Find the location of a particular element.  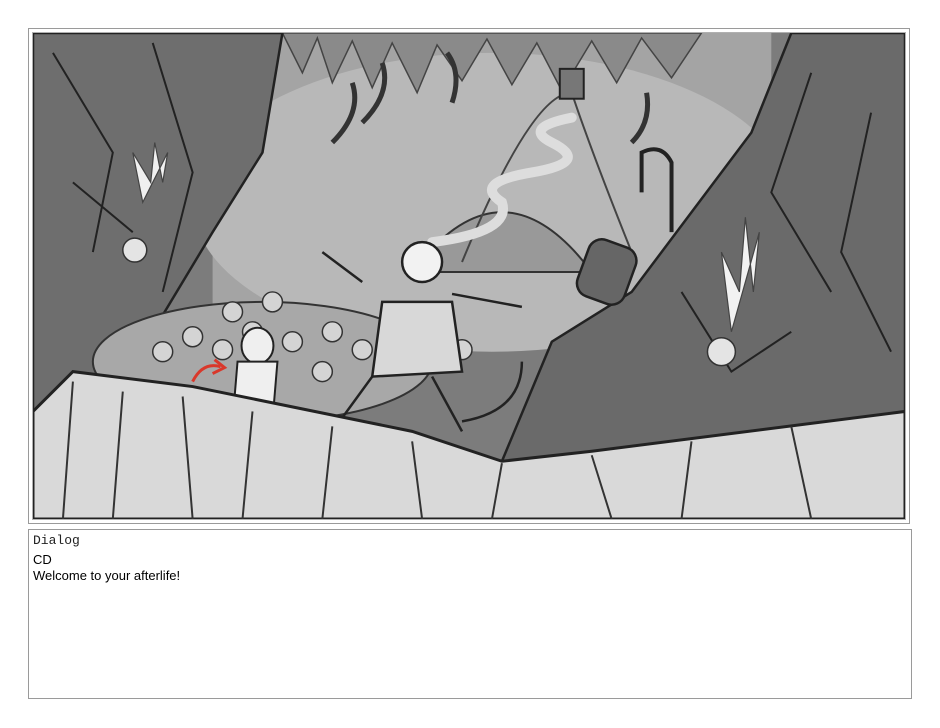

dialog-line: Welcome to your afterlife! is located at coordinates (107, 575).